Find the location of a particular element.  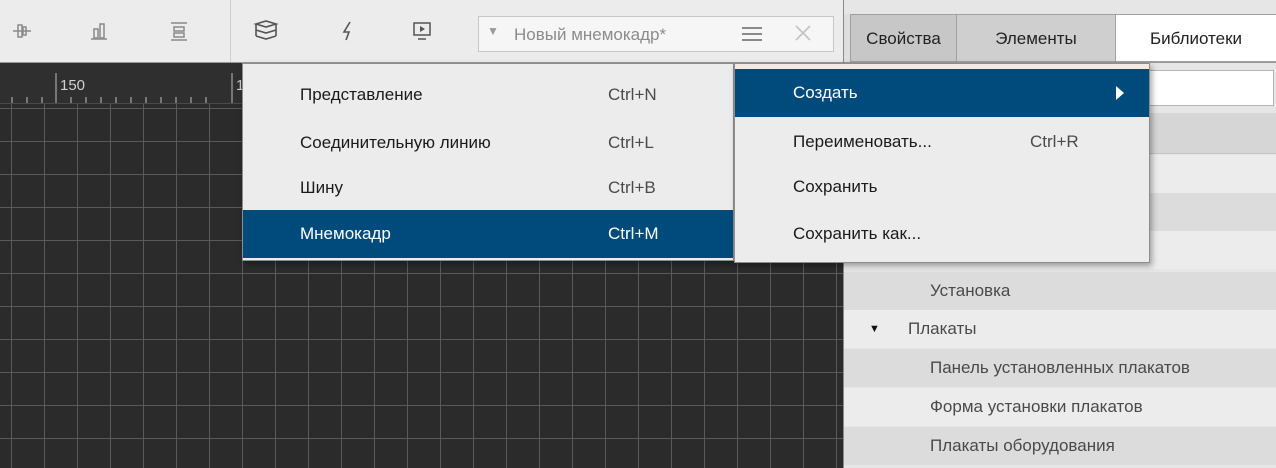

tree-item-equipment-posters: Плакаты оборудования is located at coordinates (1060, 446).